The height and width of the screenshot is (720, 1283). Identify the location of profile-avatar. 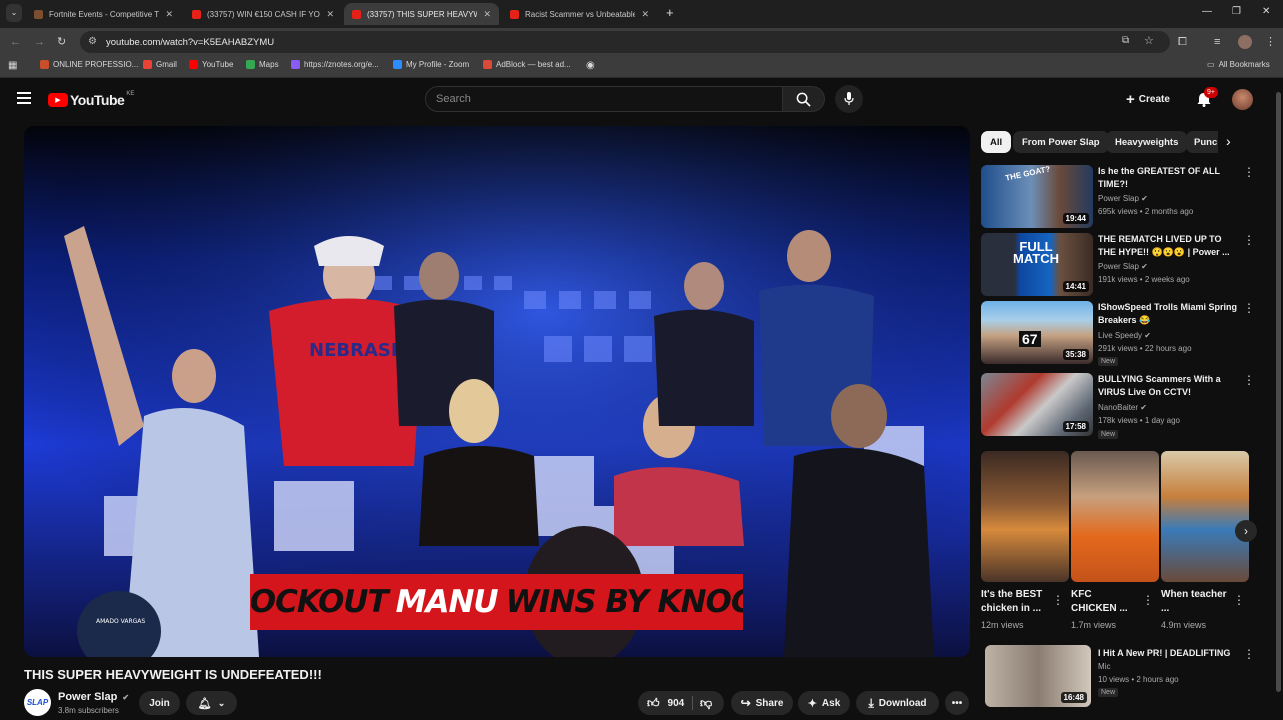
(1245, 42).